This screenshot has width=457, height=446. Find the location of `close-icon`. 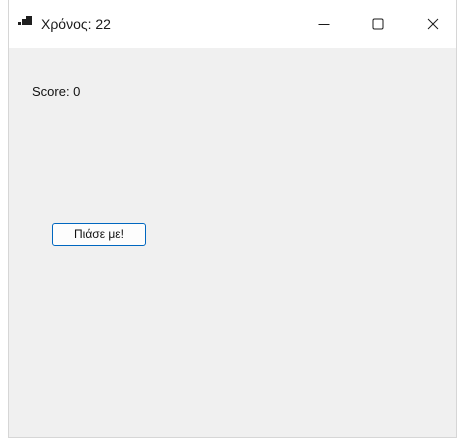

close-icon is located at coordinates (433, 24).